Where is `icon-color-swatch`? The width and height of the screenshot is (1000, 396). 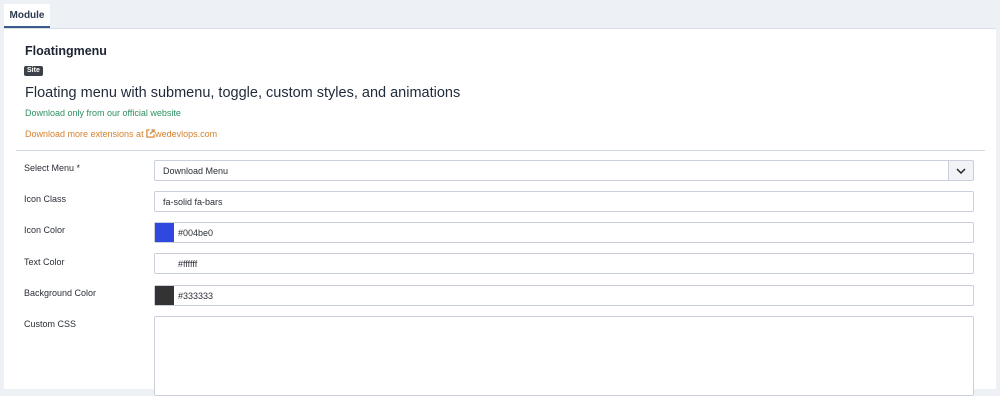
icon-color-swatch is located at coordinates (164, 232).